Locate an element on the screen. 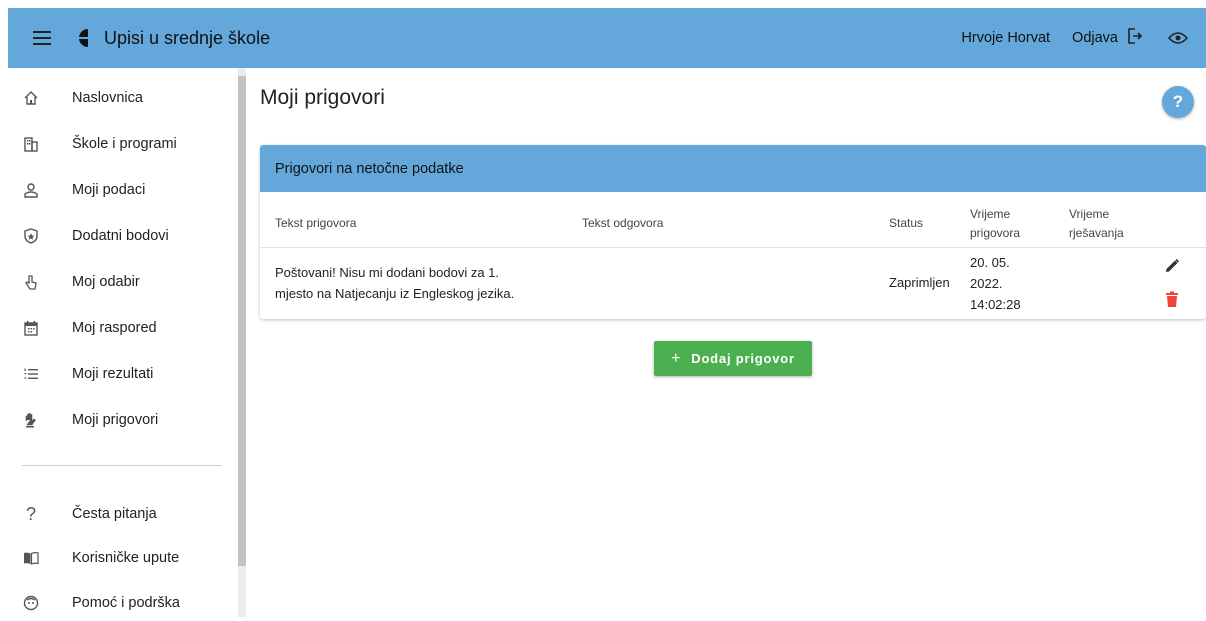  sidebar-item-label: Dodatni bodovi is located at coordinates (120, 236).